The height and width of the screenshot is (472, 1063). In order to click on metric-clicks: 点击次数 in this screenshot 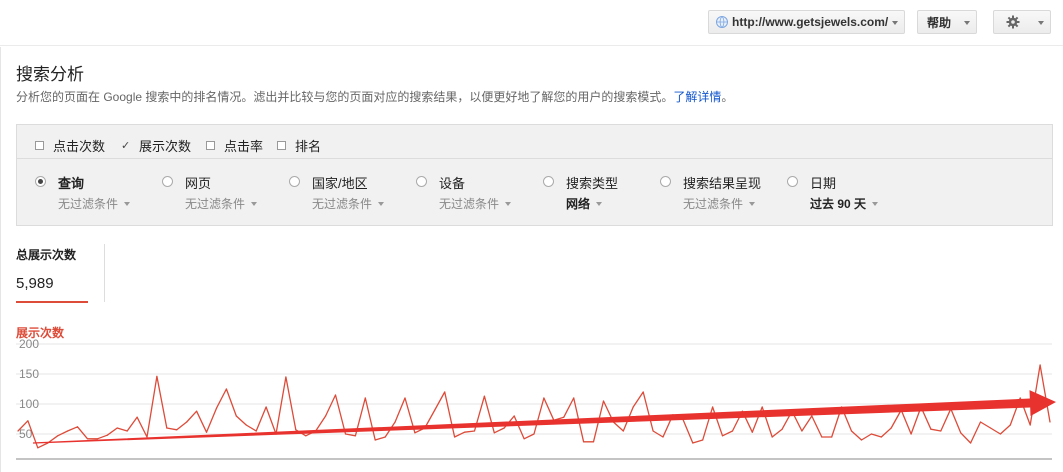, I will do `click(70, 145)`.